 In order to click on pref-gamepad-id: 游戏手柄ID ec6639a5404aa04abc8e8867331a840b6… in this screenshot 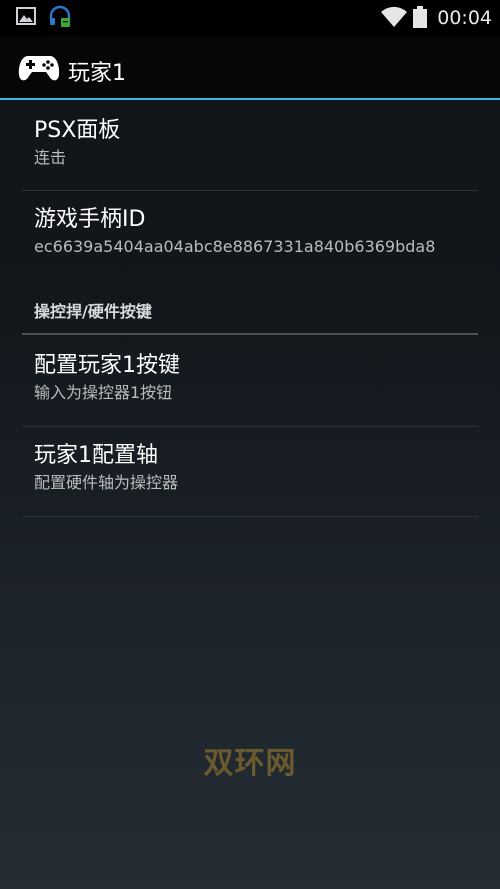, I will do `click(250, 241)`.